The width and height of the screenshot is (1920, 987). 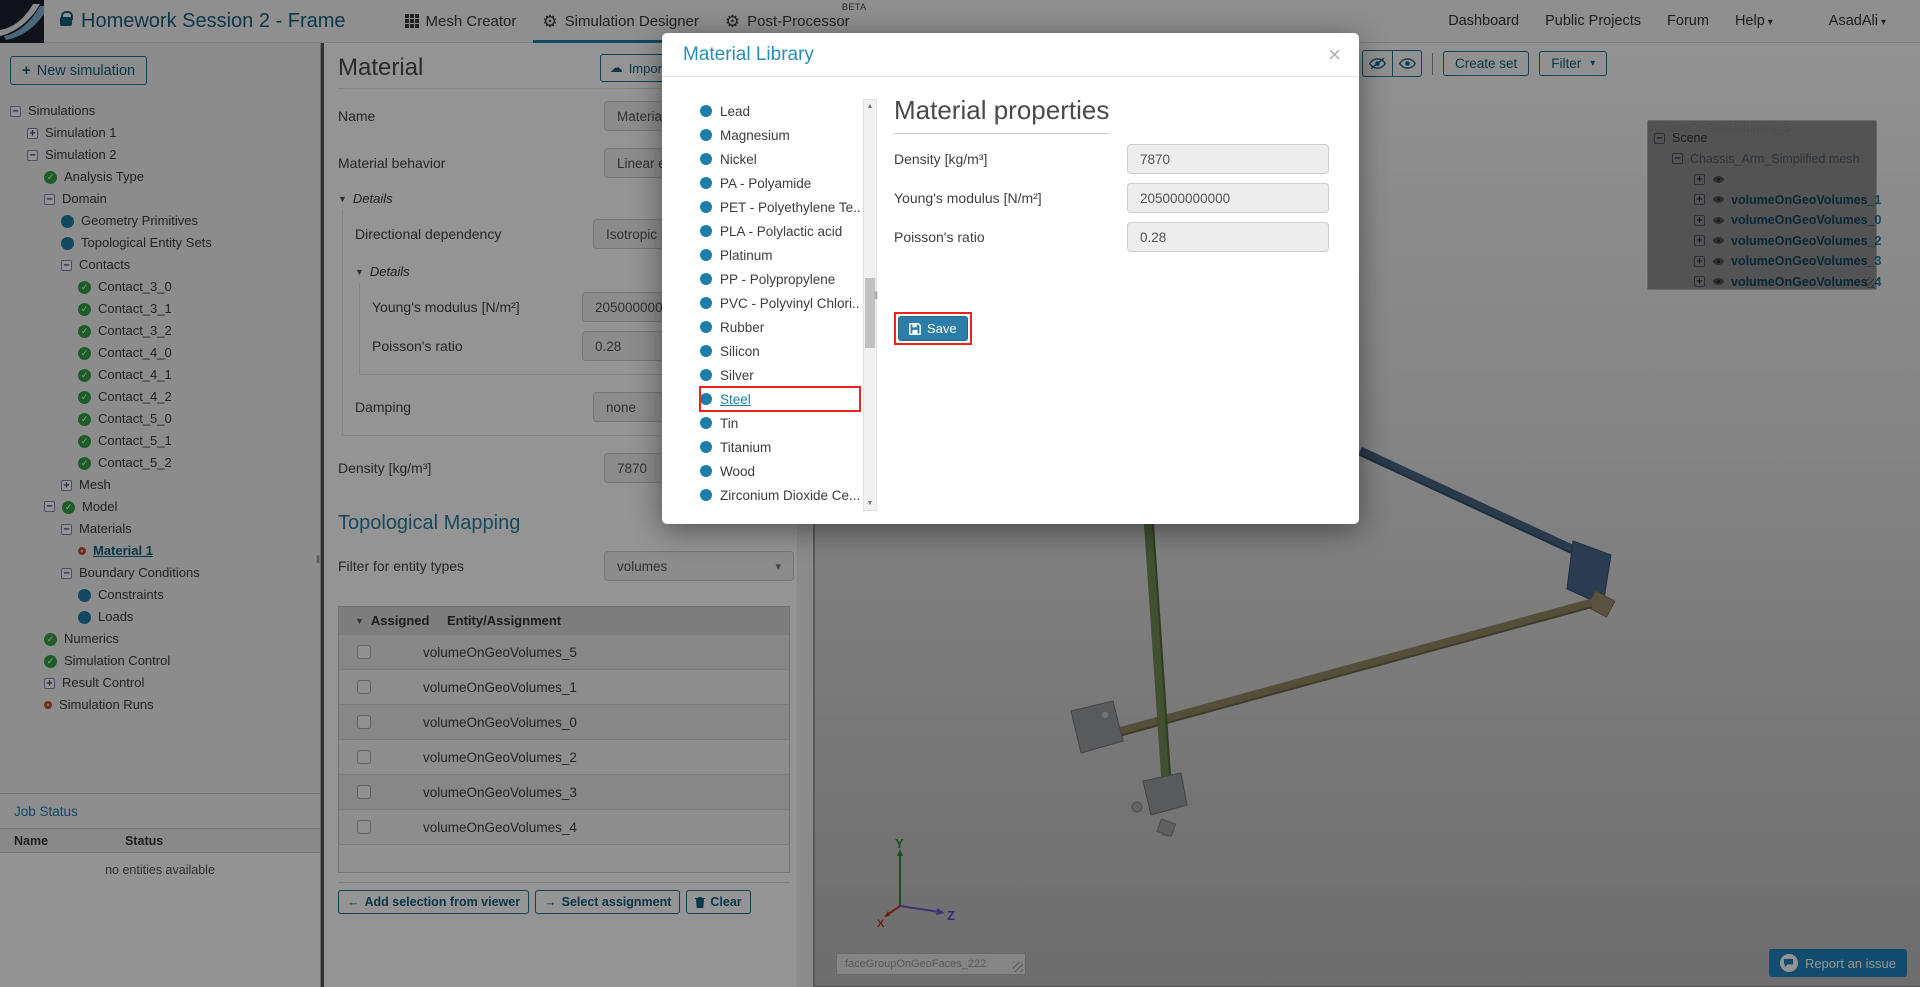 I want to click on material-list-item: PA - Polyamide, so click(x=780, y=183).